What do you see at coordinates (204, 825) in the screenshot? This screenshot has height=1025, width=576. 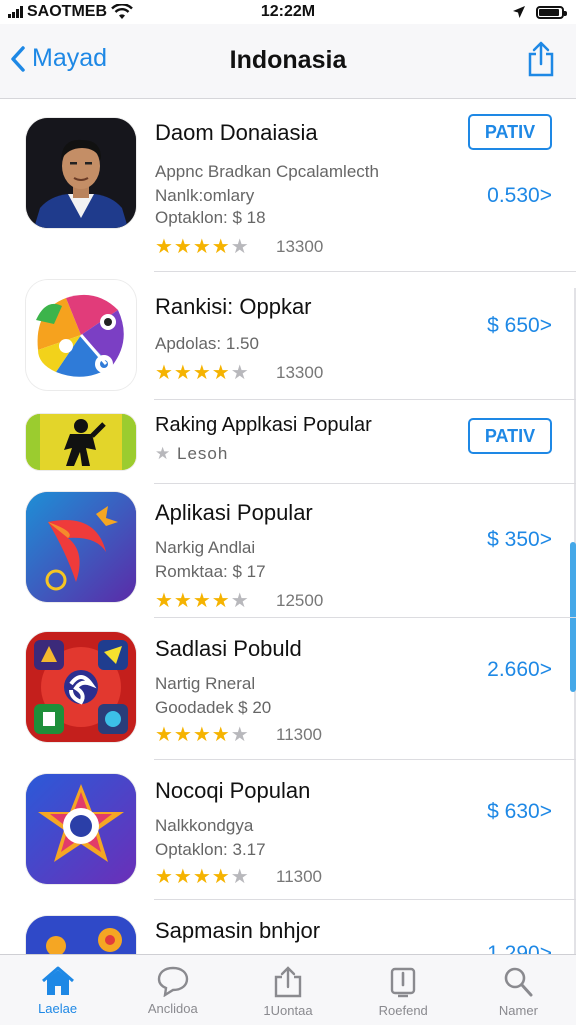 I see `app-category: Nalkkondgya` at bounding box center [204, 825].